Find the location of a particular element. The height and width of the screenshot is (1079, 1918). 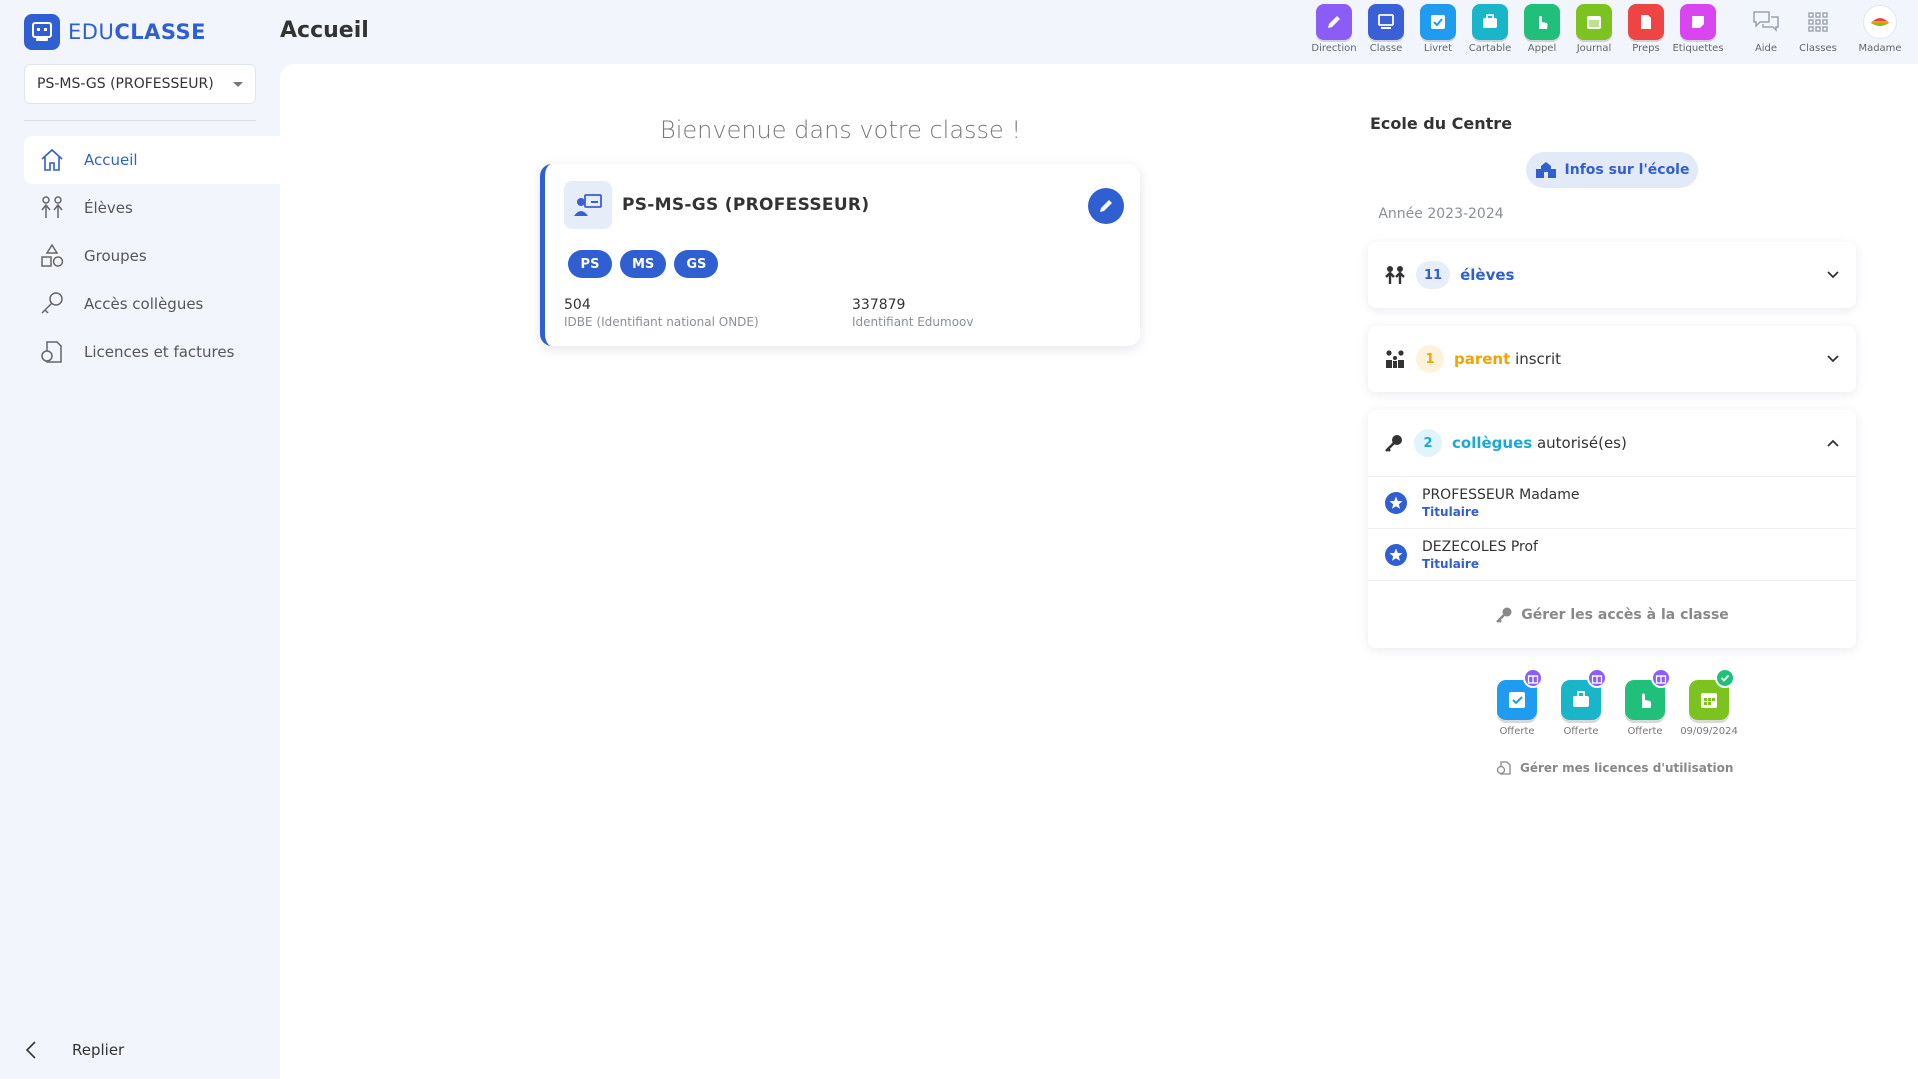

class-select-value: PS-MS-GS (PROFESSEUR) is located at coordinates (125, 84).